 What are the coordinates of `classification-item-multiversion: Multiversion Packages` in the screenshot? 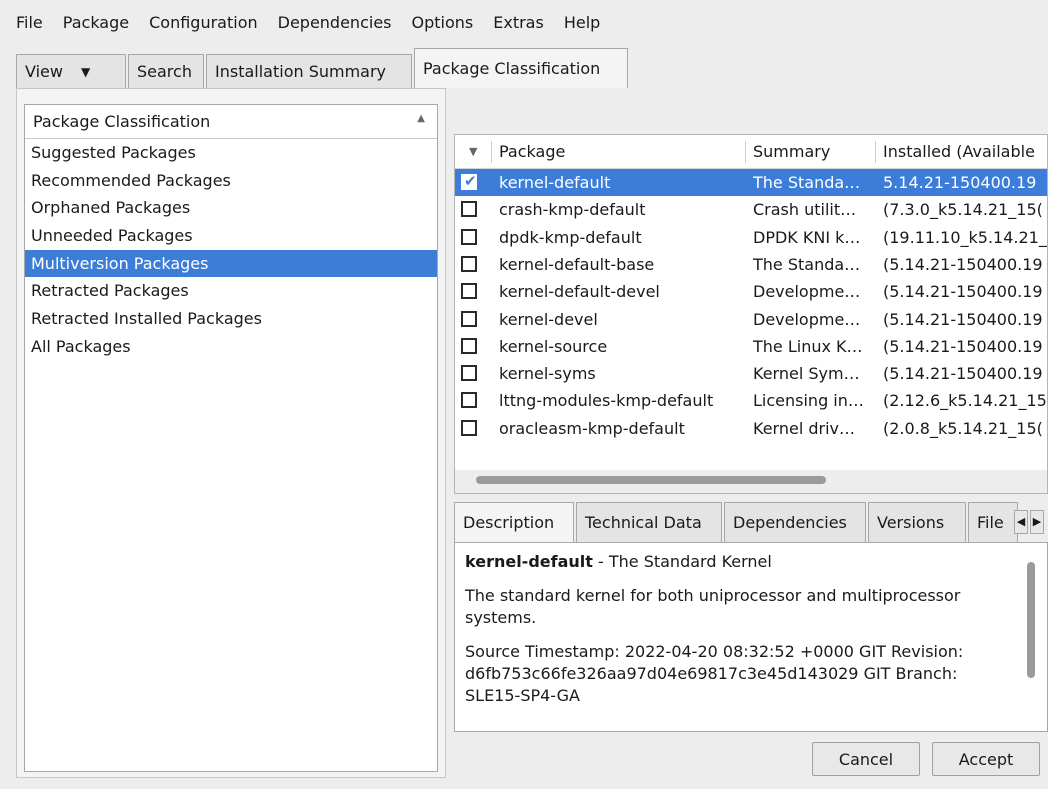 It's located at (231, 263).